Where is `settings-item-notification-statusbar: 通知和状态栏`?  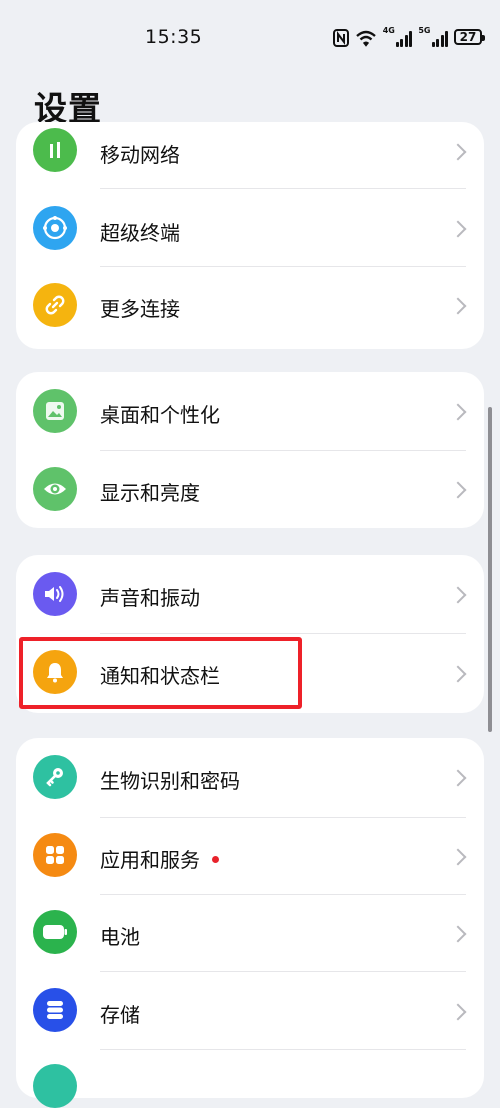
settings-item-notification-statusbar: 通知和状态栏 is located at coordinates (250, 673).